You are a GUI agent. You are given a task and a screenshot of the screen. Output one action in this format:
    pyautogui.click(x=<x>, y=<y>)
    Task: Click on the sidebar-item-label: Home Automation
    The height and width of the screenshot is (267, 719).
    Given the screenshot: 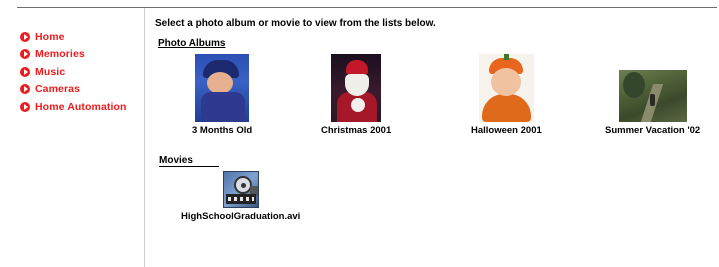 What is the action you would take?
    pyautogui.click(x=81, y=107)
    